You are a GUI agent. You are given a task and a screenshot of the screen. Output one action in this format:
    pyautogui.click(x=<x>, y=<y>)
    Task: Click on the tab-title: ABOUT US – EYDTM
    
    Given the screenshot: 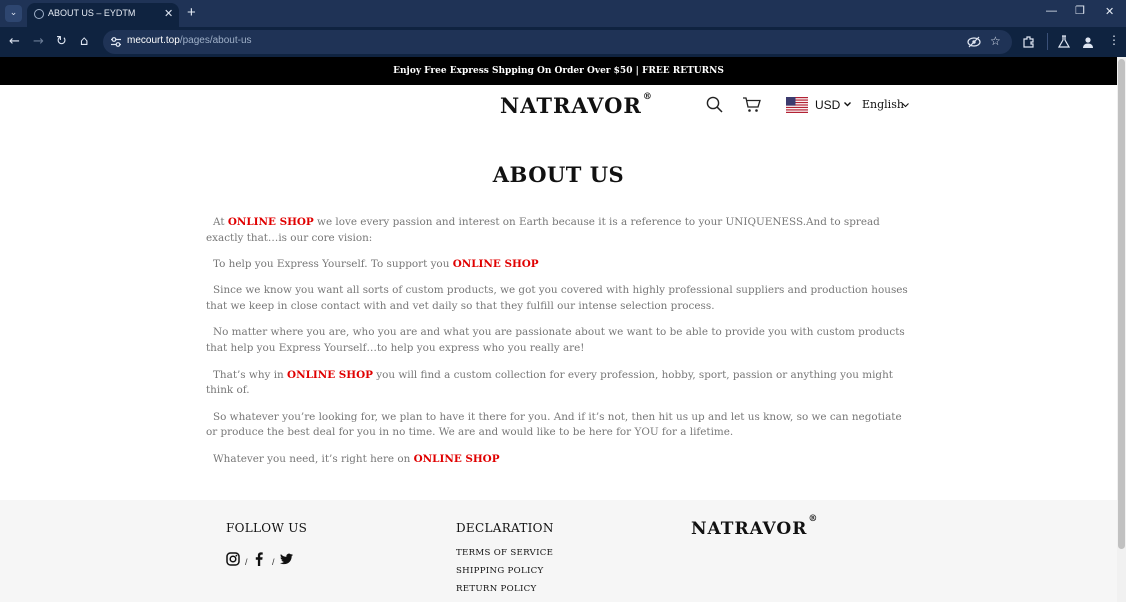 What is the action you would take?
    pyautogui.click(x=92, y=13)
    